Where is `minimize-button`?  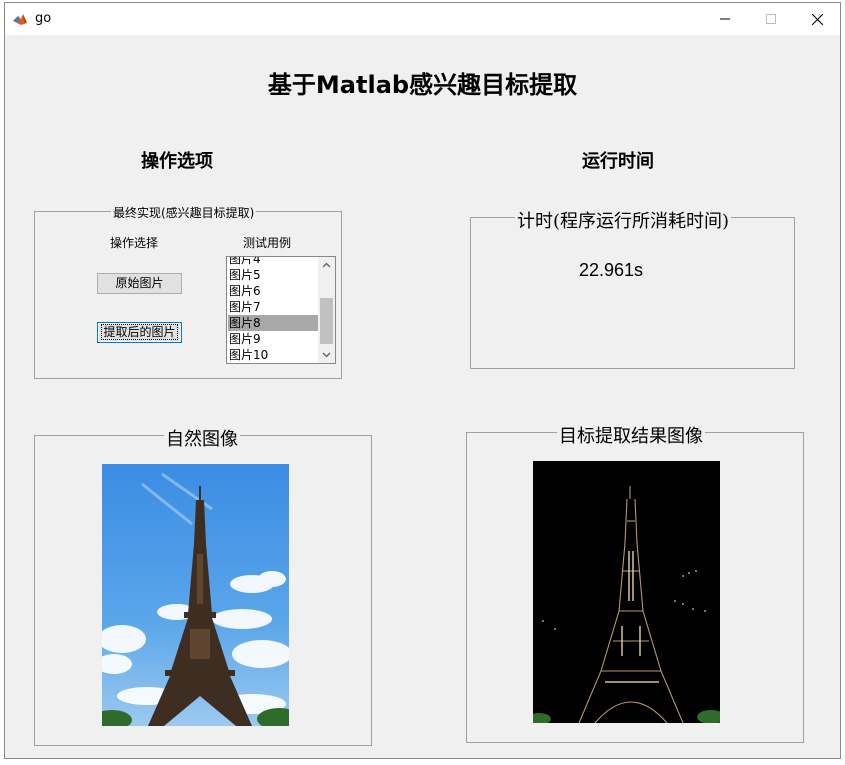 minimize-button is located at coordinates (725, 19).